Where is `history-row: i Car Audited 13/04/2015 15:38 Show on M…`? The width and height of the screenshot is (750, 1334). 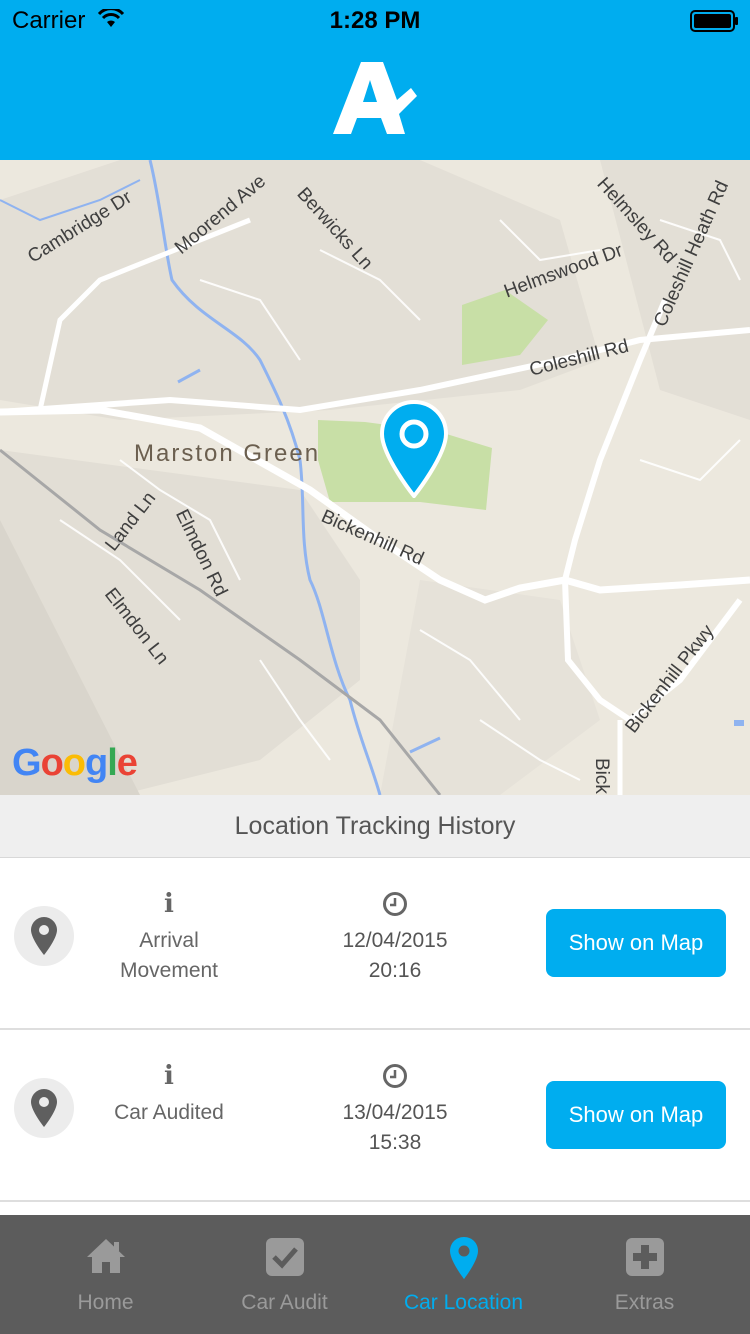 history-row: i Car Audited 13/04/2015 15:38 Show on M… is located at coordinates (375, 1116).